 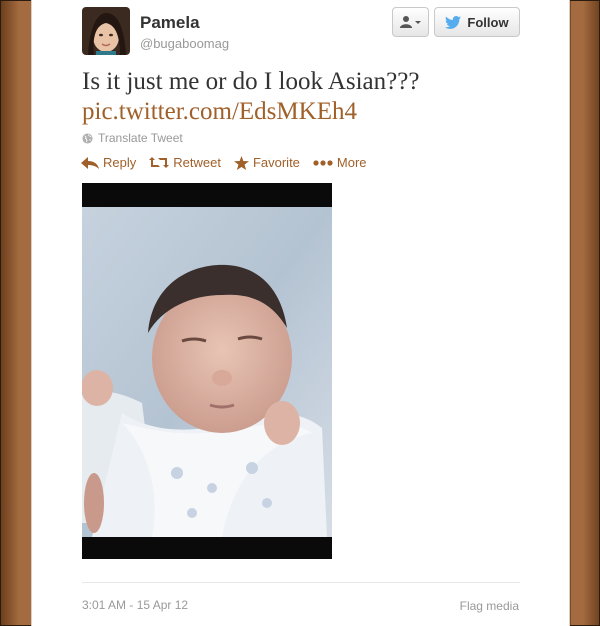 I want to click on tweet-text: Is it just me or do I look Asian???, so click(x=251, y=81).